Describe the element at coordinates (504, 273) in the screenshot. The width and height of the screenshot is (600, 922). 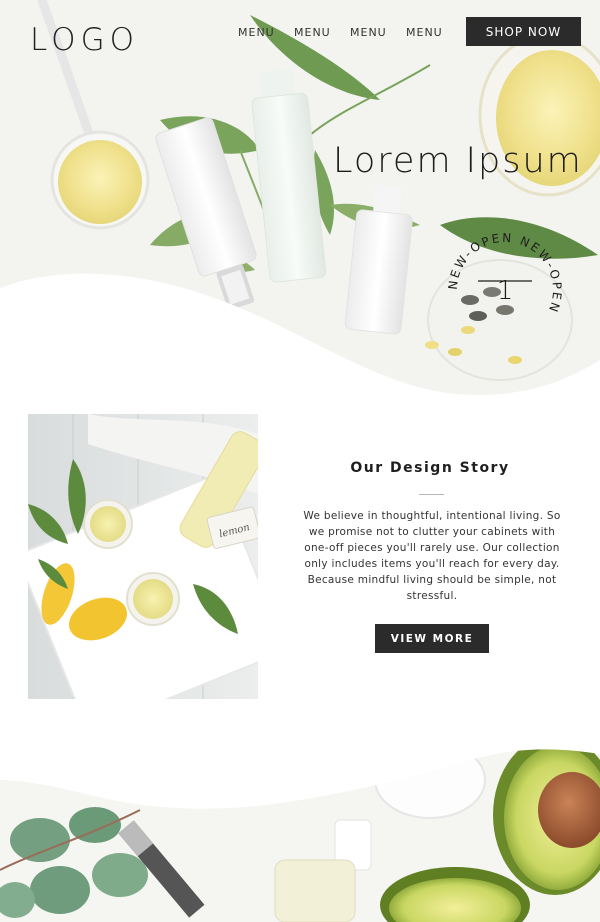
I see `new-open-badge: NEW-OPEN NEW-OPEN 1` at that location.